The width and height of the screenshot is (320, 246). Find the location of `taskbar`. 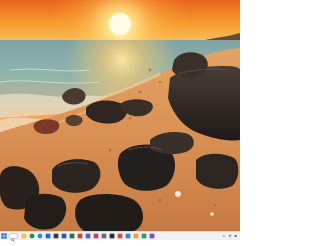

taskbar is located at coordinates (120, 236).